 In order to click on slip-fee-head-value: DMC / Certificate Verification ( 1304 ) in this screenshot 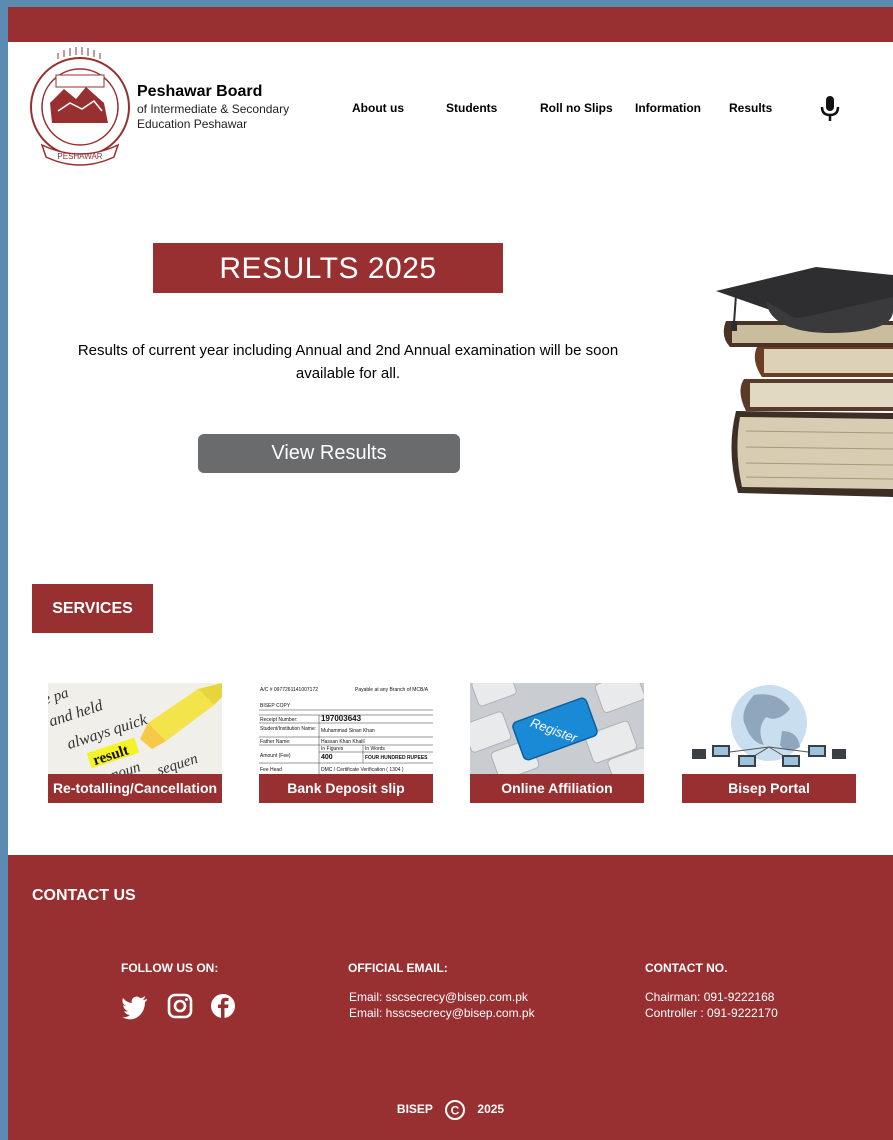, I will do `click(362, 770)`.